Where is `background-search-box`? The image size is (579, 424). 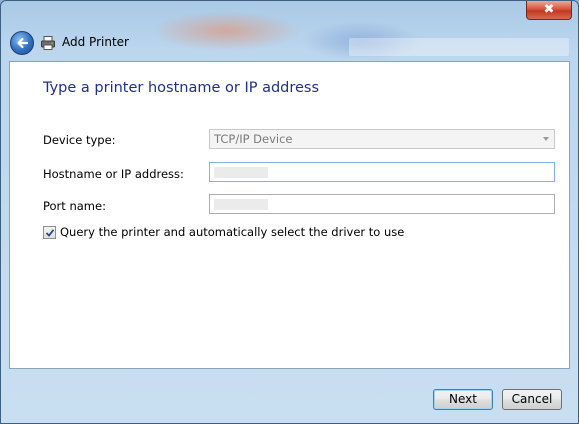
background-search-box is located at coordinates (459, 47).